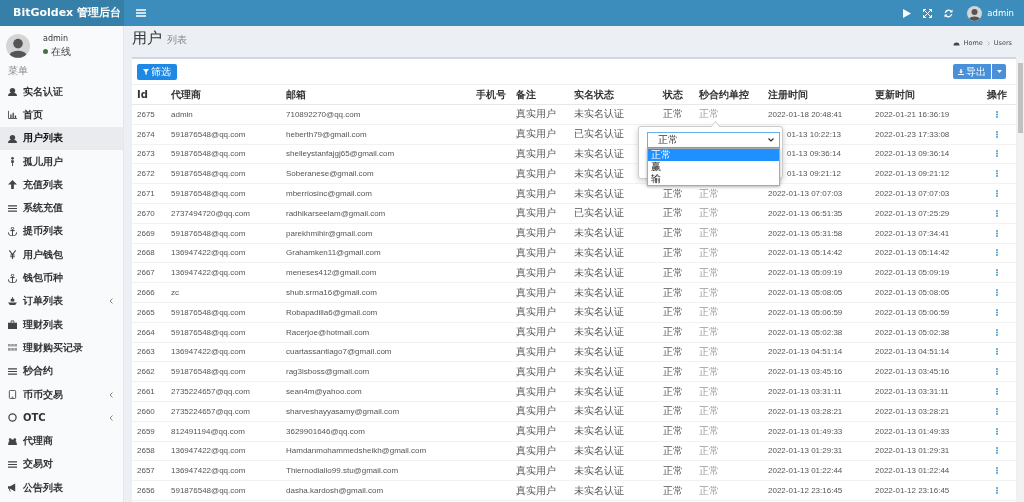 This screenshot has height=502, width=1024. Describe the element at coordinates (145, 293) in the screenshot. I see `table-cell-text: 2666` at that location.